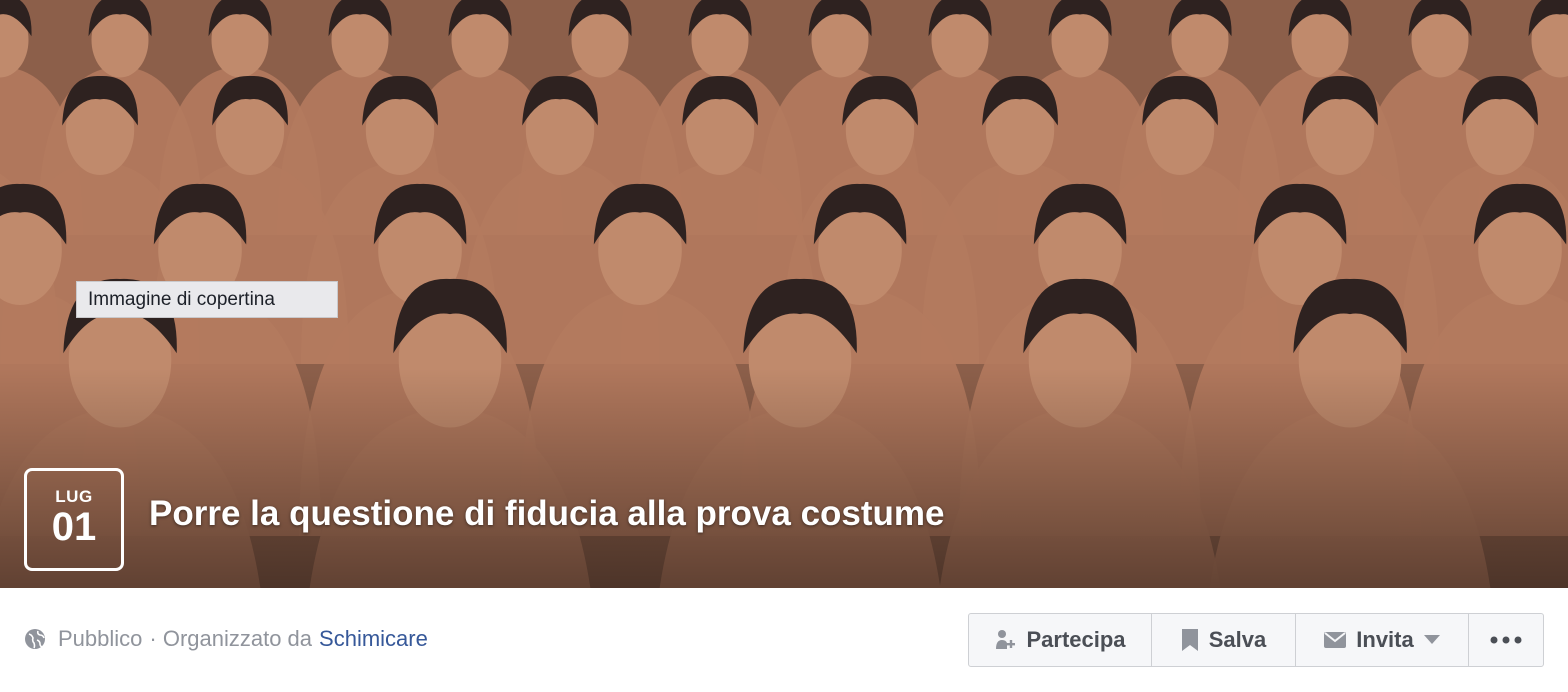 The image size is (1568, 692). I want to click on event-meta: Pubblico · Organizzato da Schimicare, so click(226, 639).